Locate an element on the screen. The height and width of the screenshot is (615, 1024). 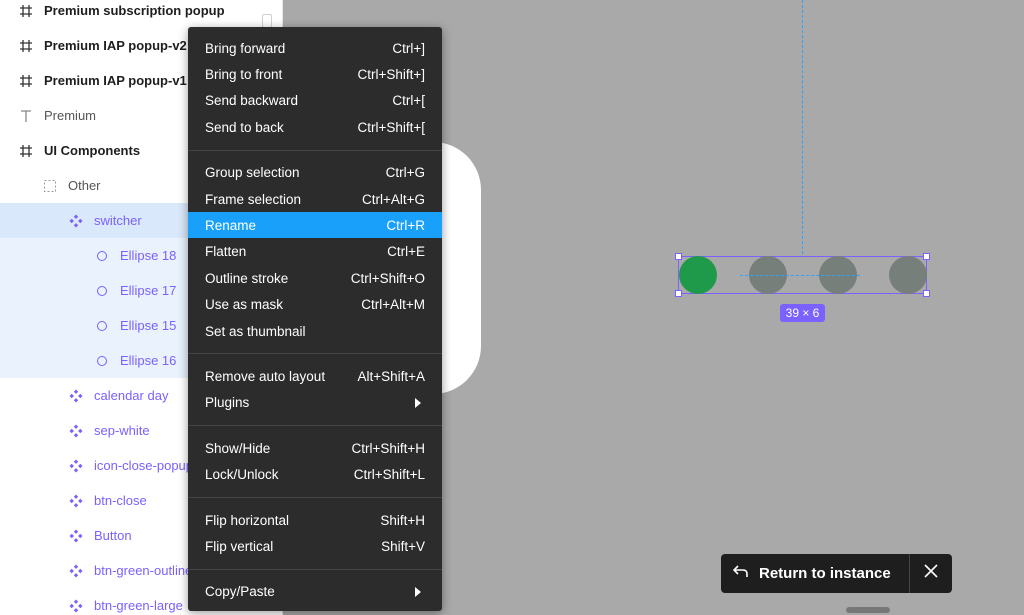
menu-item-remove-auto-layout: Remove auto layout Alt+Shift+A is located at coordinates (315, 376).